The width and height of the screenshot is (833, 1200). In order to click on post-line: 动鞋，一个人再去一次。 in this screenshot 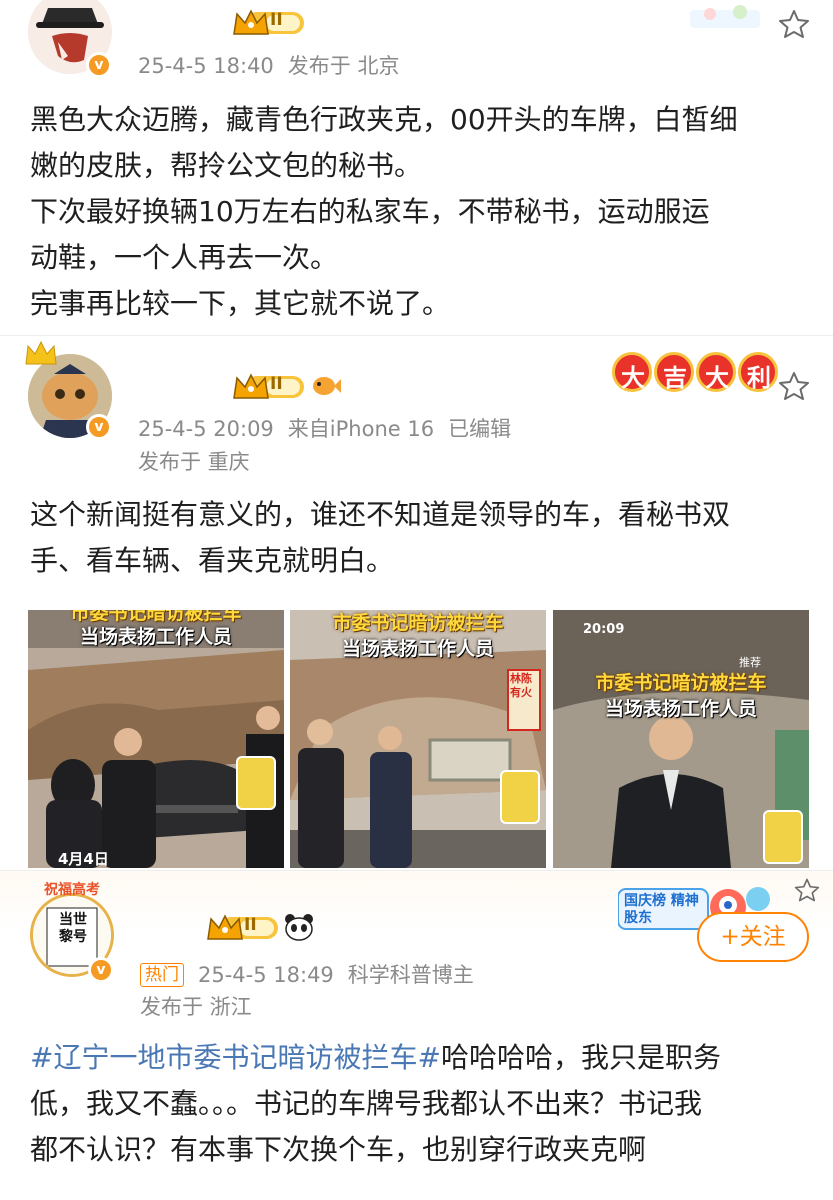, I will do `click(184, 257)`.